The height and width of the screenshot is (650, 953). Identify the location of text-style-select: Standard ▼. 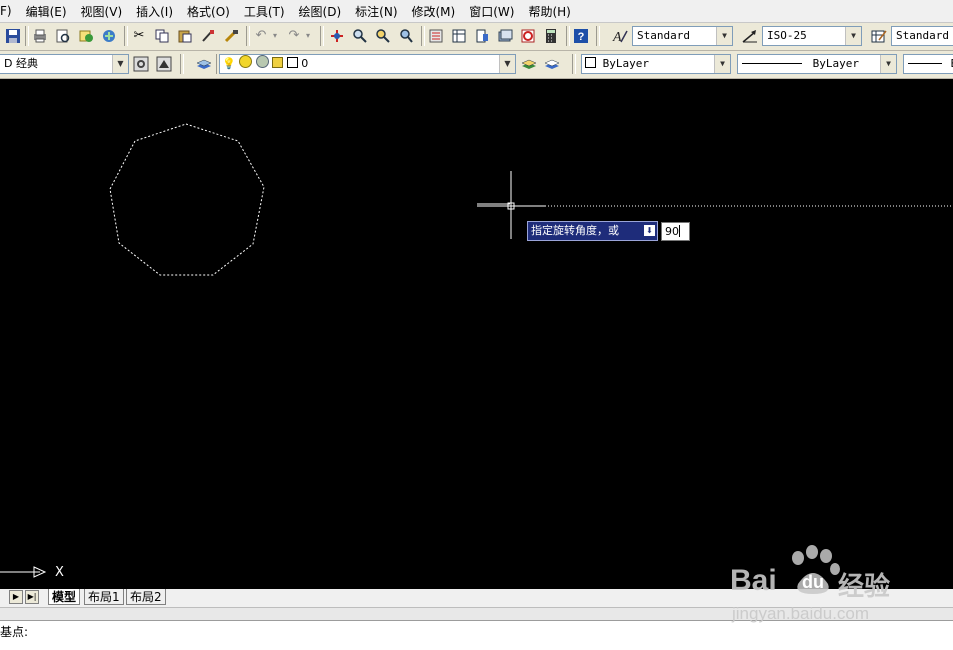
(682, 36).